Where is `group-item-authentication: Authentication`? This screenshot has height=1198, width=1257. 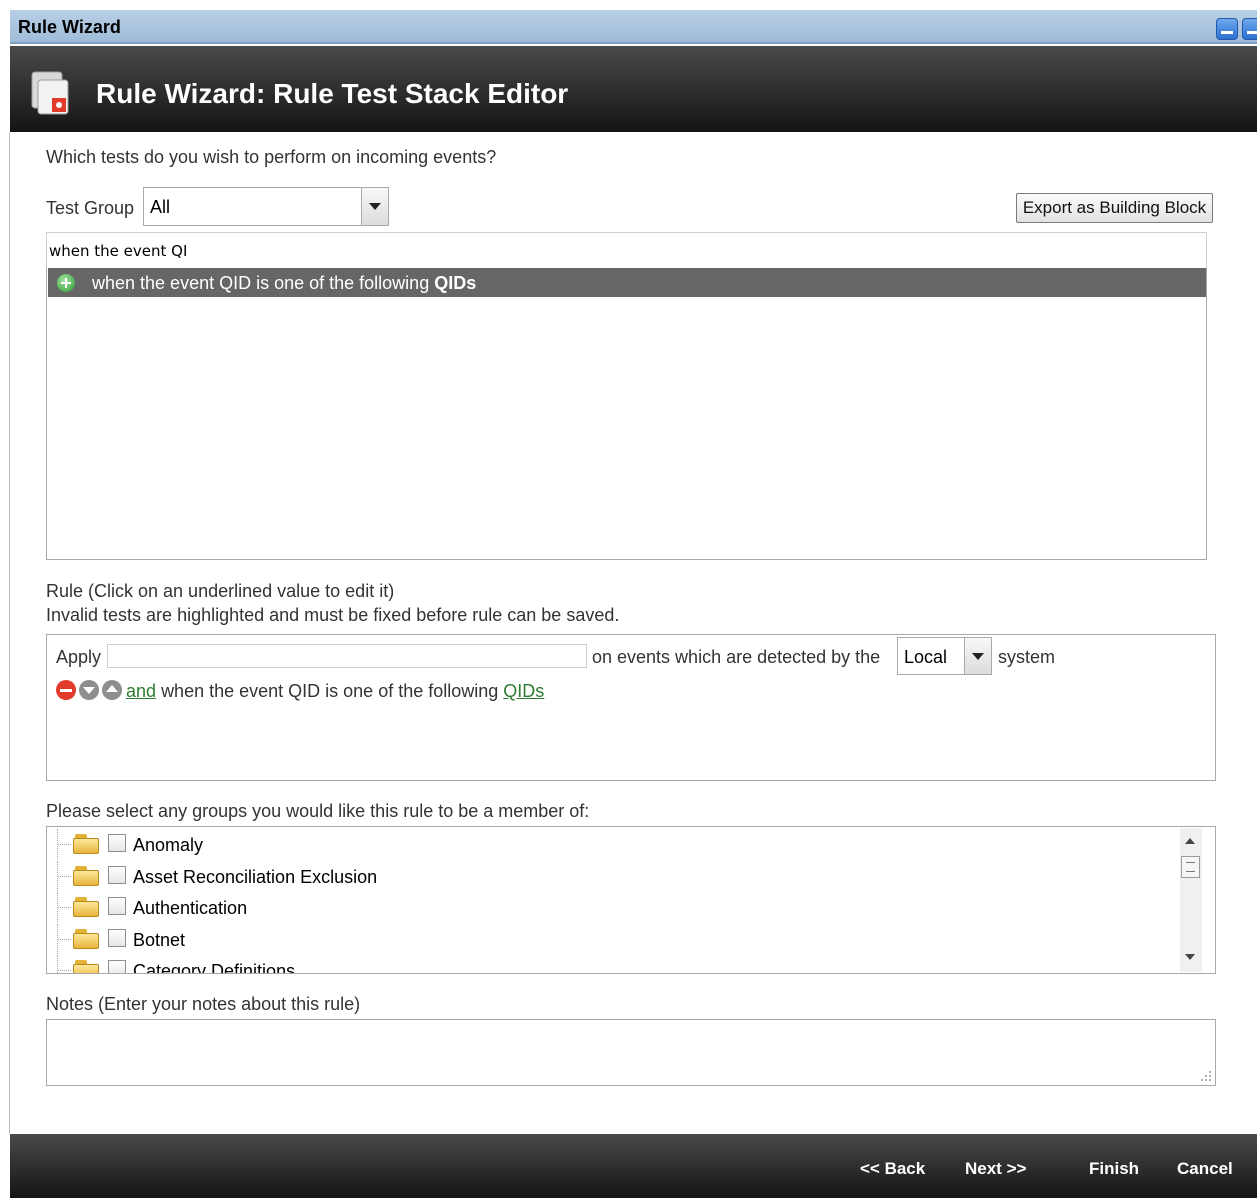
group-item-authentication: Authentication is located at coordinates (612, 907).